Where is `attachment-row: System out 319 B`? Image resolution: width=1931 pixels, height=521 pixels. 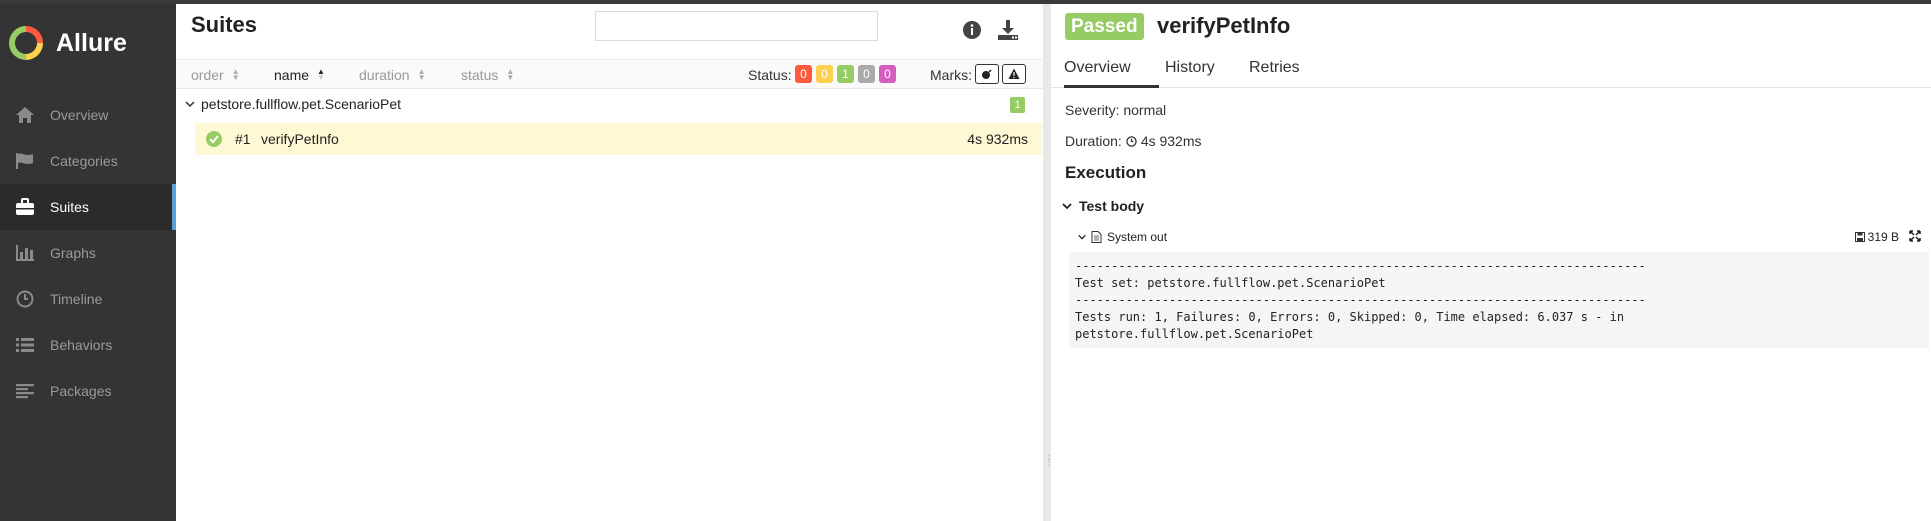
attachment-row: System out 319 B is located at coordinates (1502, 237).